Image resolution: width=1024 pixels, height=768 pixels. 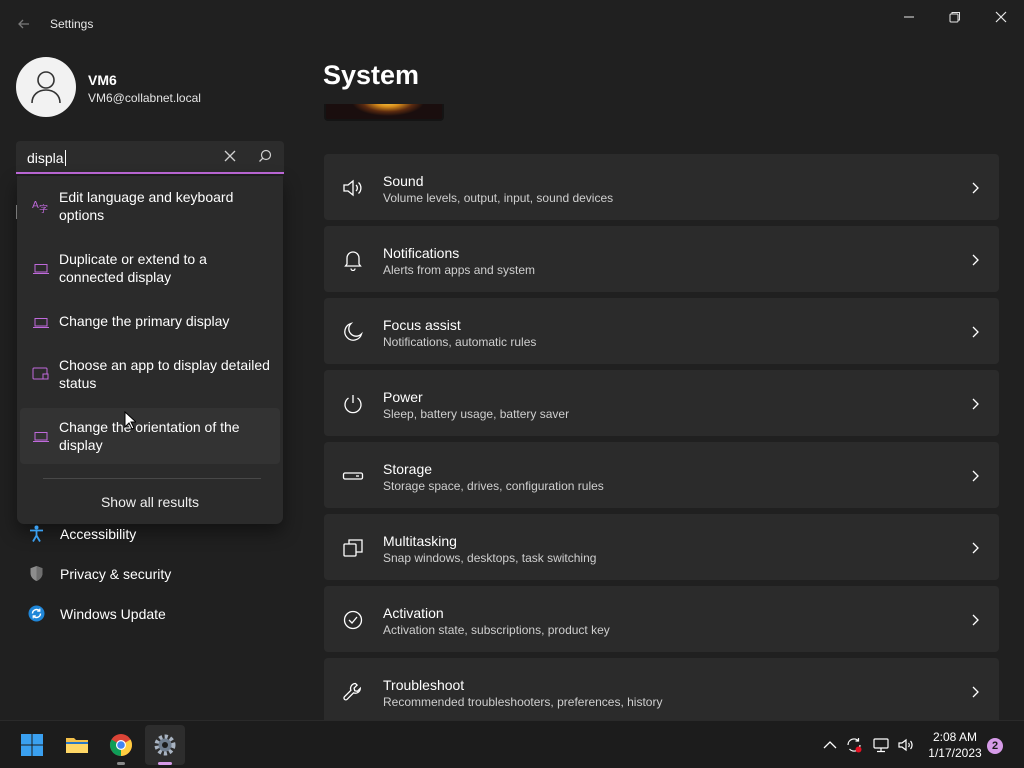 What do you see at coordinates (424, 685) in the screenshot?
I see `card-title: Troubleshoot` at bounding box center [424, 685].